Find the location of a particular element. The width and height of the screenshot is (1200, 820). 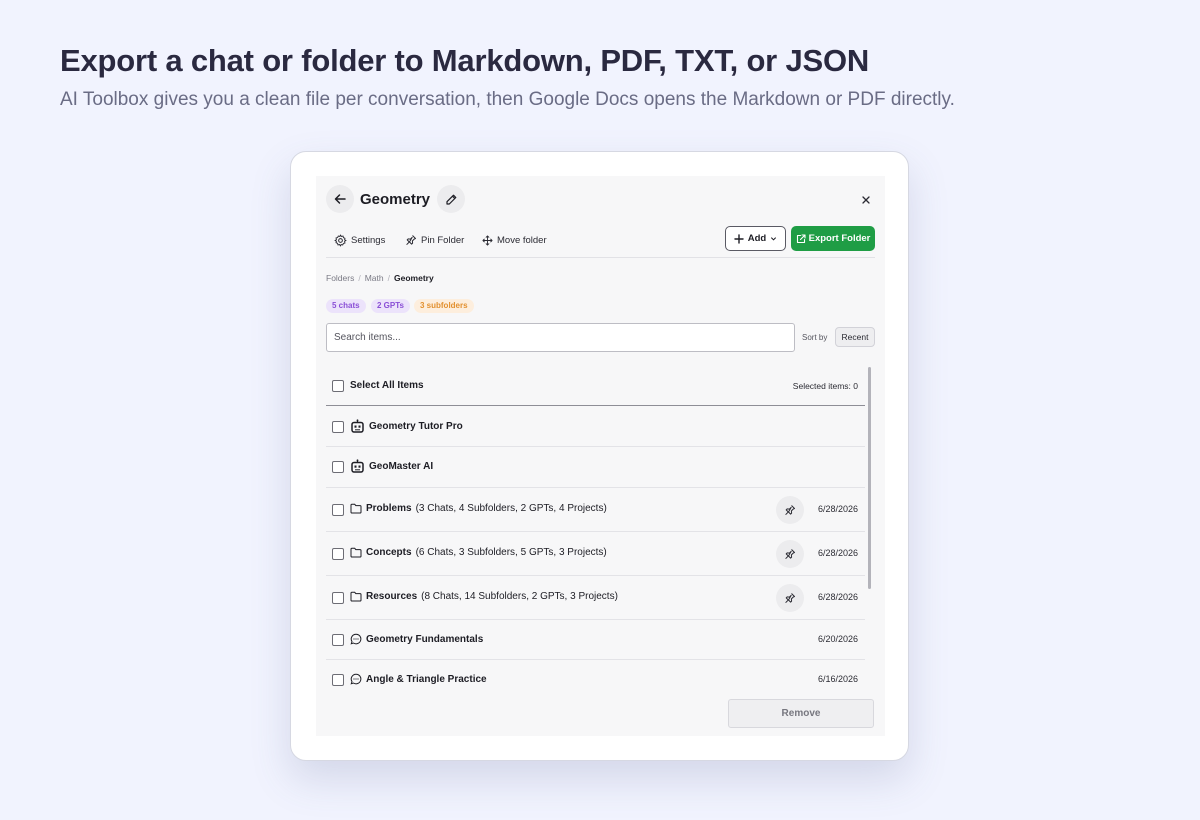

export-folder-button: Export Folder is located at coordinates (833, 238).